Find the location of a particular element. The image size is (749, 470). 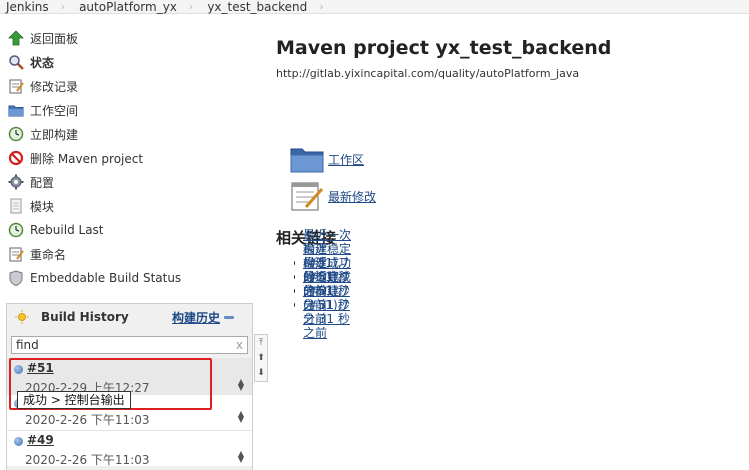

workspace-entry: 工作区 is located at coordinates (327, 159).